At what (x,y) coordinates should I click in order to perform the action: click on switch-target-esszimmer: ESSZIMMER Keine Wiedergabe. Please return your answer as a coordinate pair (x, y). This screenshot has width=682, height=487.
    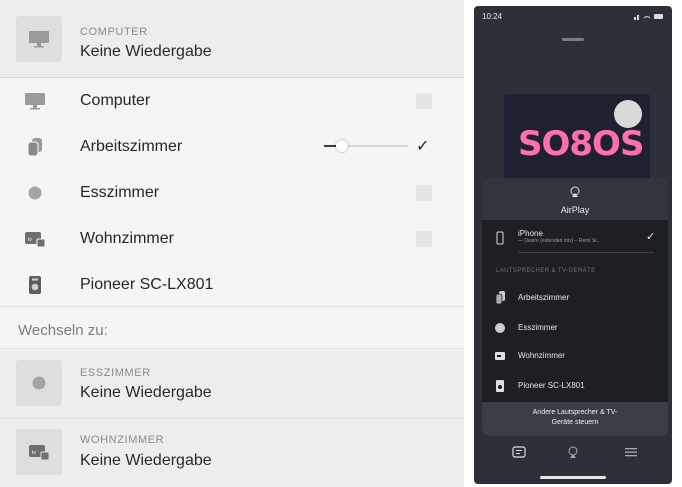
    Looking at the image, I should click on (232, 384).